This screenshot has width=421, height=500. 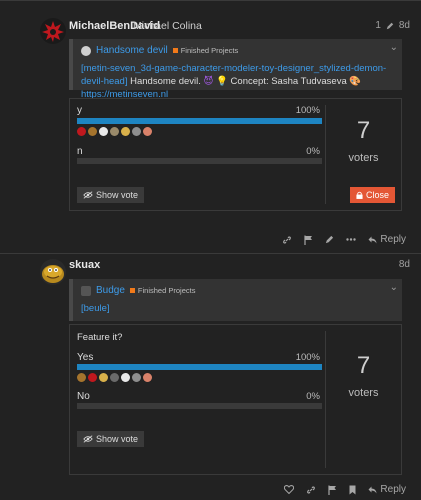 I want to click on post-meta: 1 8d, so click(x=392, y=25).